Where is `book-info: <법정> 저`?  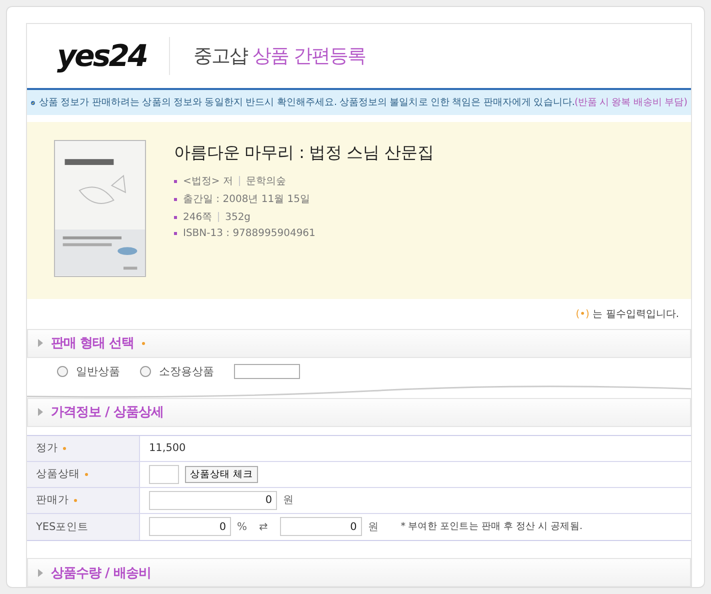
book-info: <법정> 저 is located at coordinates (208, 181).